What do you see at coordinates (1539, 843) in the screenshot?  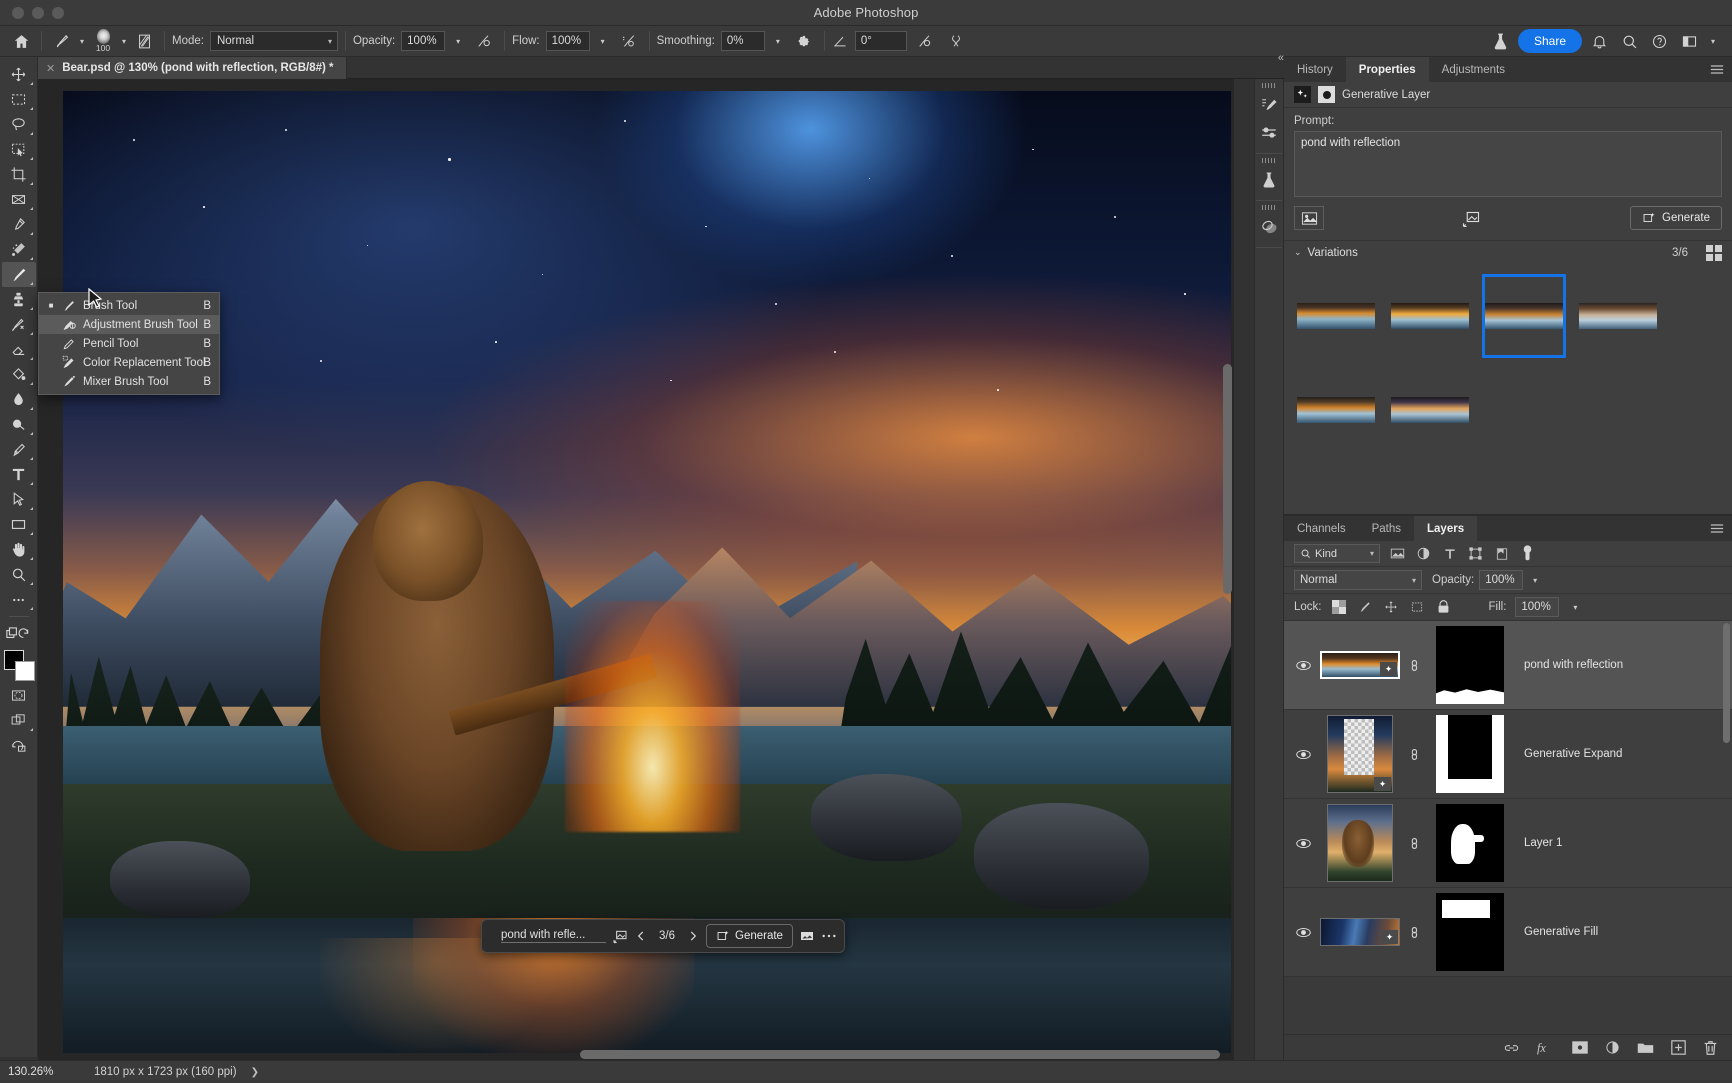 I see `layer-name: Layer 1` at bounding box center [1539, 843].